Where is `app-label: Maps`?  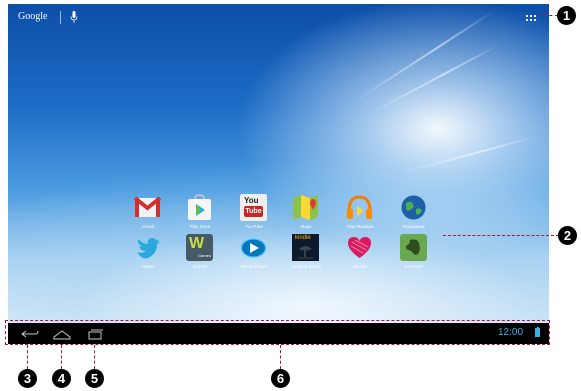 app-label: Maps is located at coordinates (306, 226).